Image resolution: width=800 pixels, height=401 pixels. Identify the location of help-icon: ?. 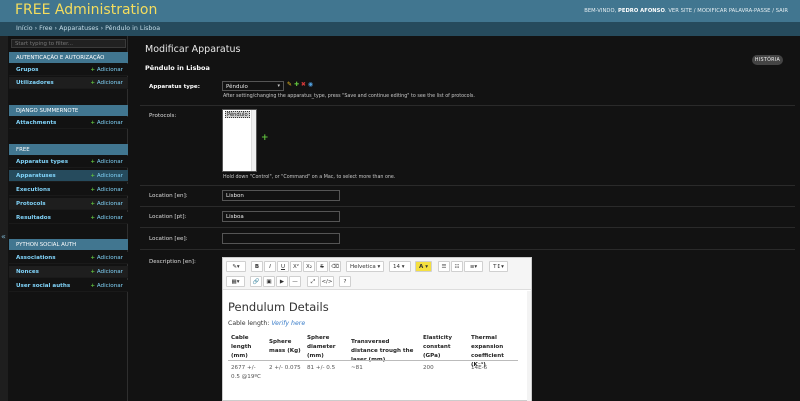
(345, 281).